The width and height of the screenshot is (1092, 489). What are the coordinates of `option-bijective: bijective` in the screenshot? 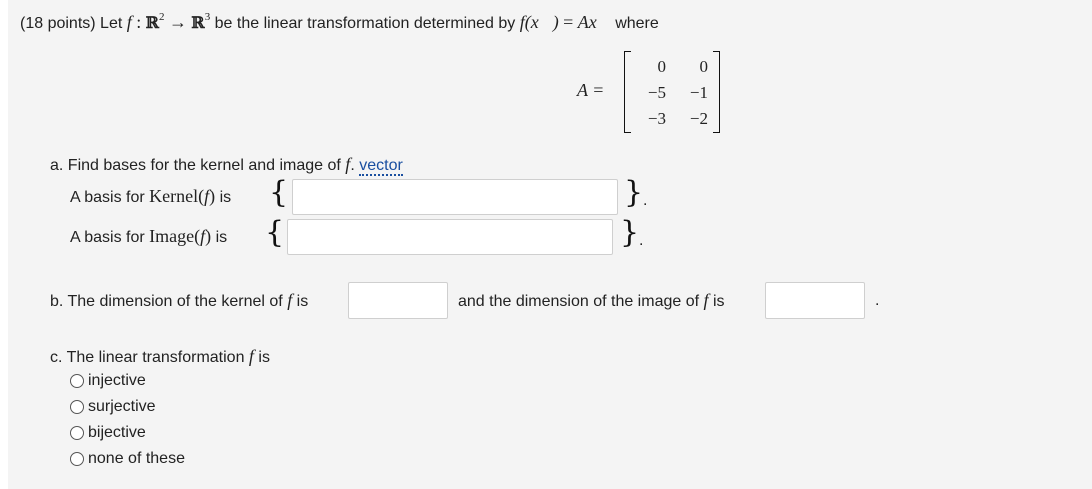 It's located at (108, 433).